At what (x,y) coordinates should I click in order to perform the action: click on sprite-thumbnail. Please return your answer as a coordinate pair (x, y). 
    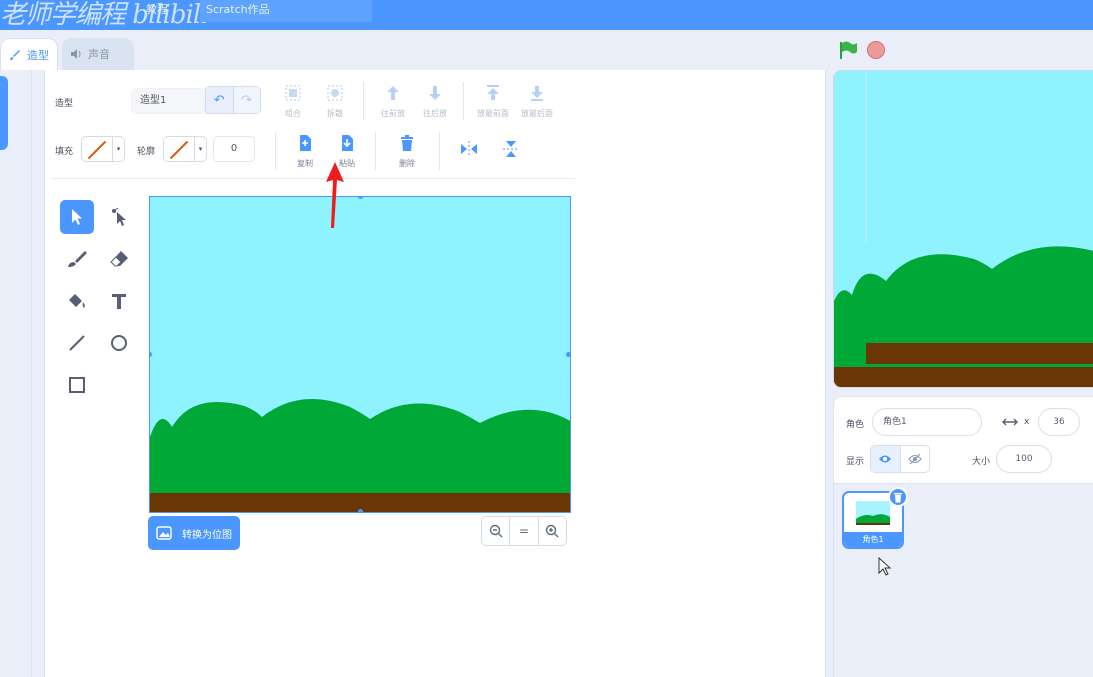
    Looking at the image, I should click on (873, 513).